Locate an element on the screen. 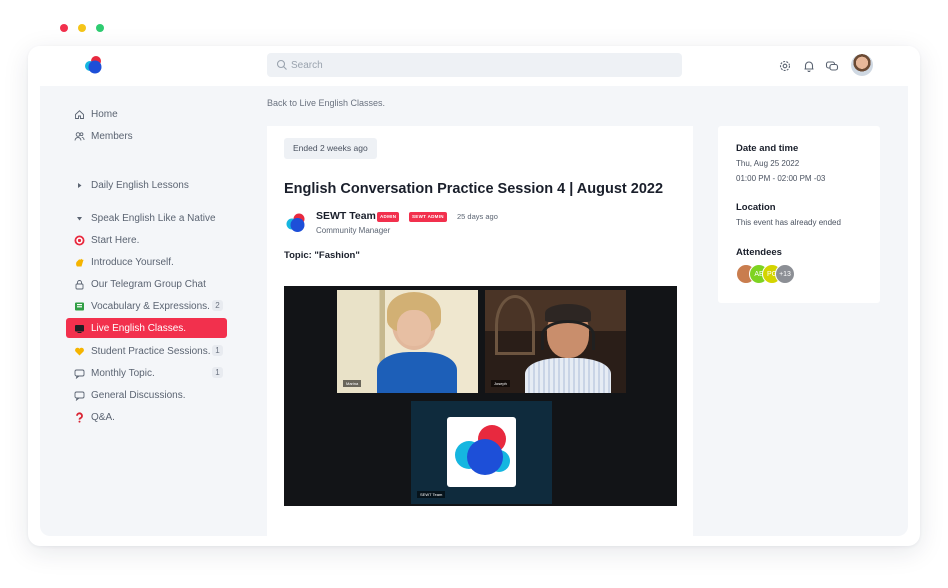 The image size is (948, 588). sidebar-item-our-telegram-group-chat: Our Telegram Group Chat is located at coordinates (146, 284).